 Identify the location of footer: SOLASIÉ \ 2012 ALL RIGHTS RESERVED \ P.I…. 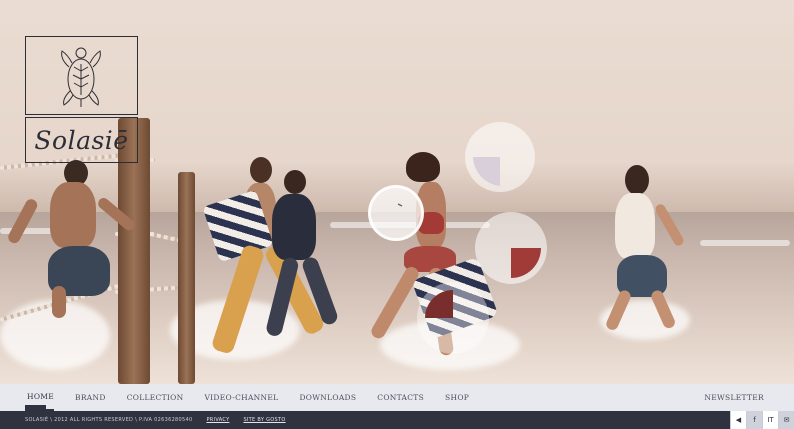
(397, 420).